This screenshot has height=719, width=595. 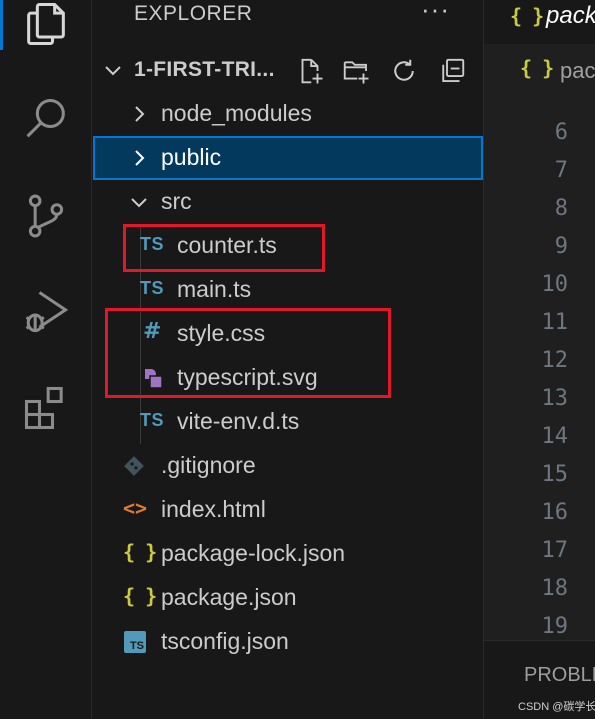 I want to click on refresh-icon, so click(x=404, y=70).